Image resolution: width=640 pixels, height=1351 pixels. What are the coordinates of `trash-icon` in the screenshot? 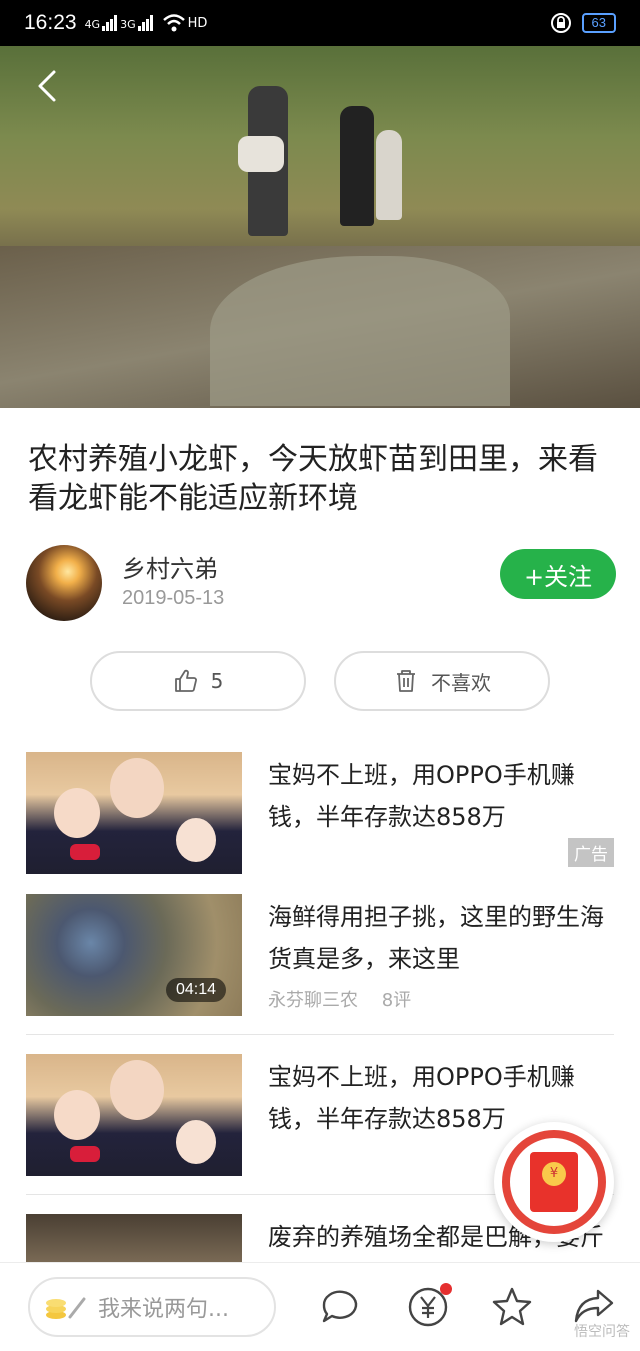 It's located at (406, 681).